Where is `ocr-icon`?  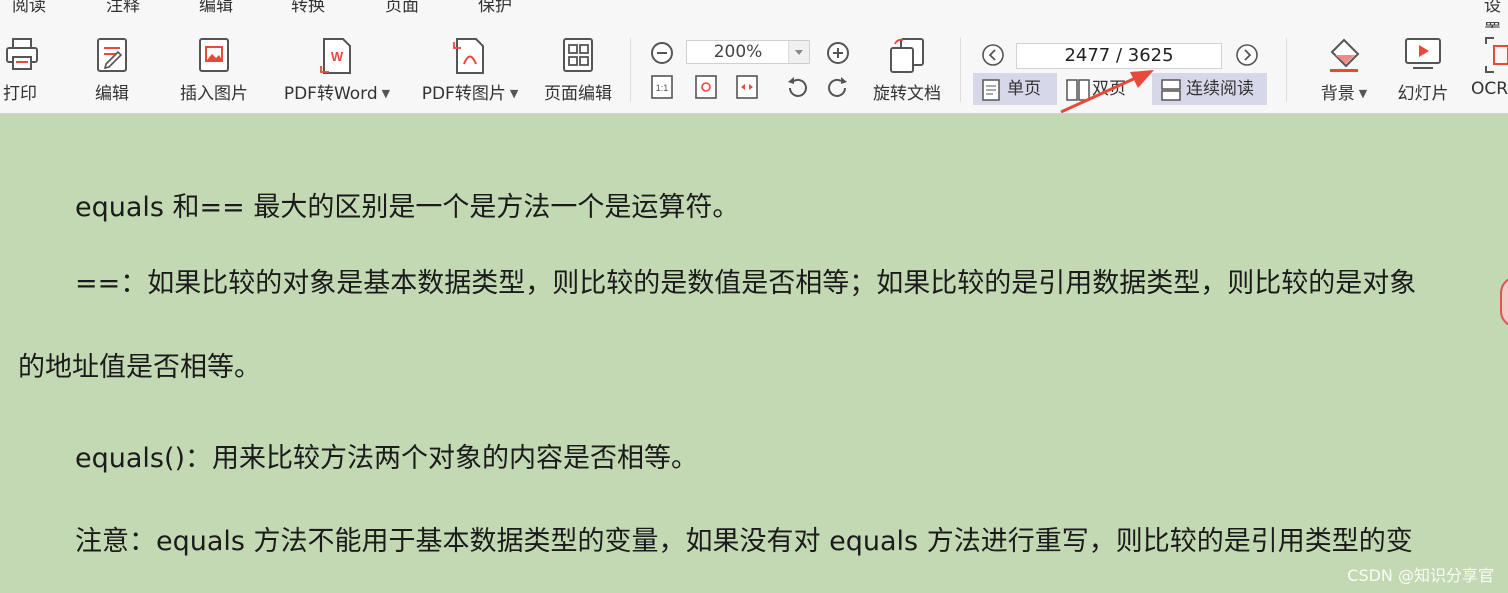
ocr-icon is located at coordinates (1496, 57).